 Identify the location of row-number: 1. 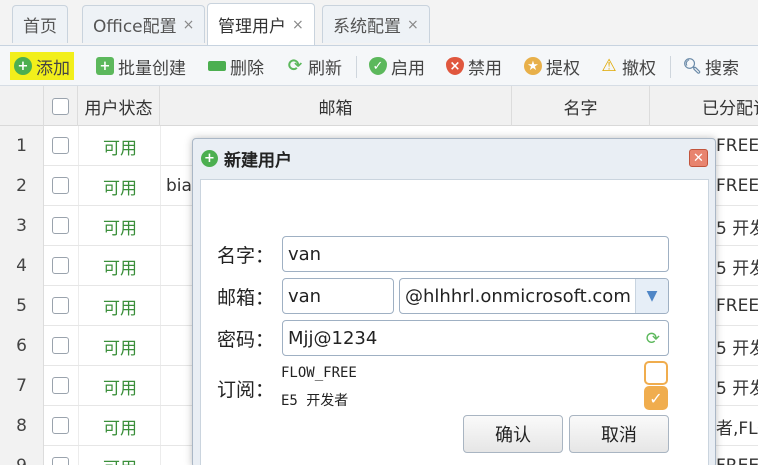
(22, 146).